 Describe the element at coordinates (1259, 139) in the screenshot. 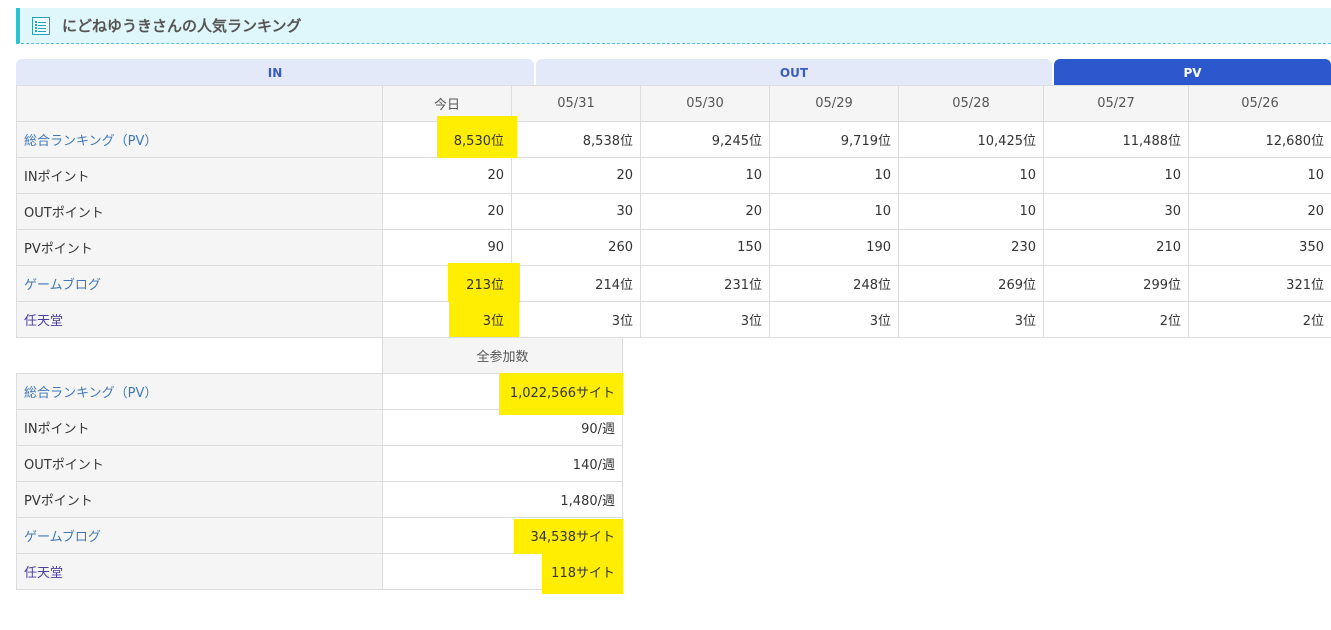

I see `table-cell: 12,680位` at that location.